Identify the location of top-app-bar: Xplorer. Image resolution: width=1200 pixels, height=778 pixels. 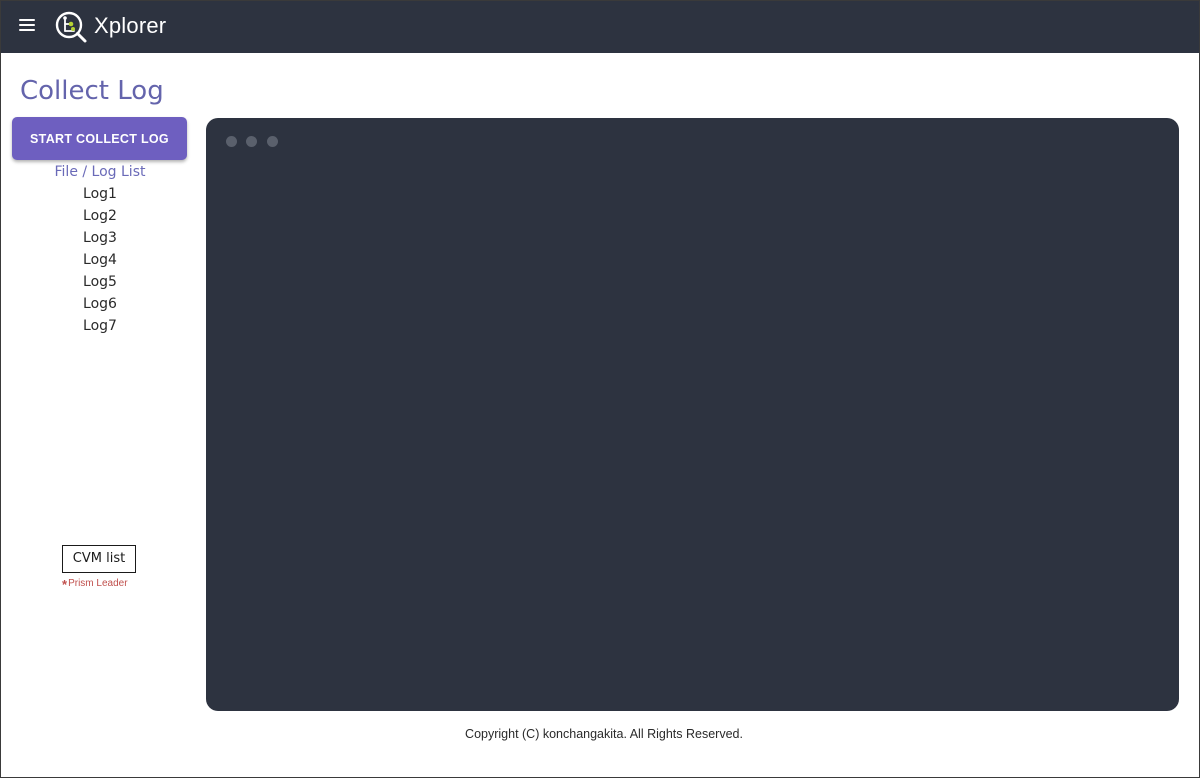
(600, 27).